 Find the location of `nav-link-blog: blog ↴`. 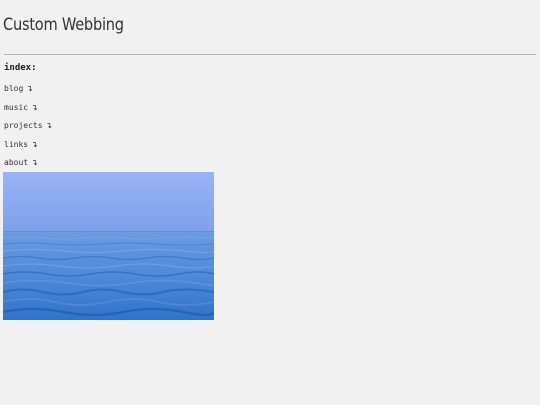

nav-link-blog: blog ↴ is located at coordinates (18, 88).